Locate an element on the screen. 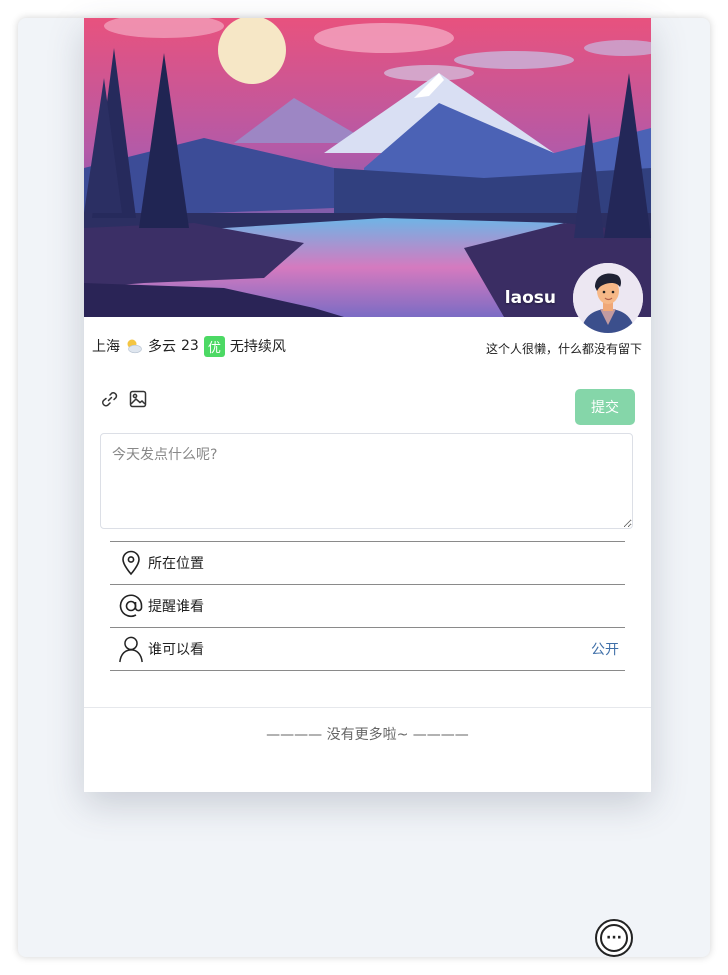 The image size is (728, 975). weather-condition: 多云 is located at coordinates (162, 347).